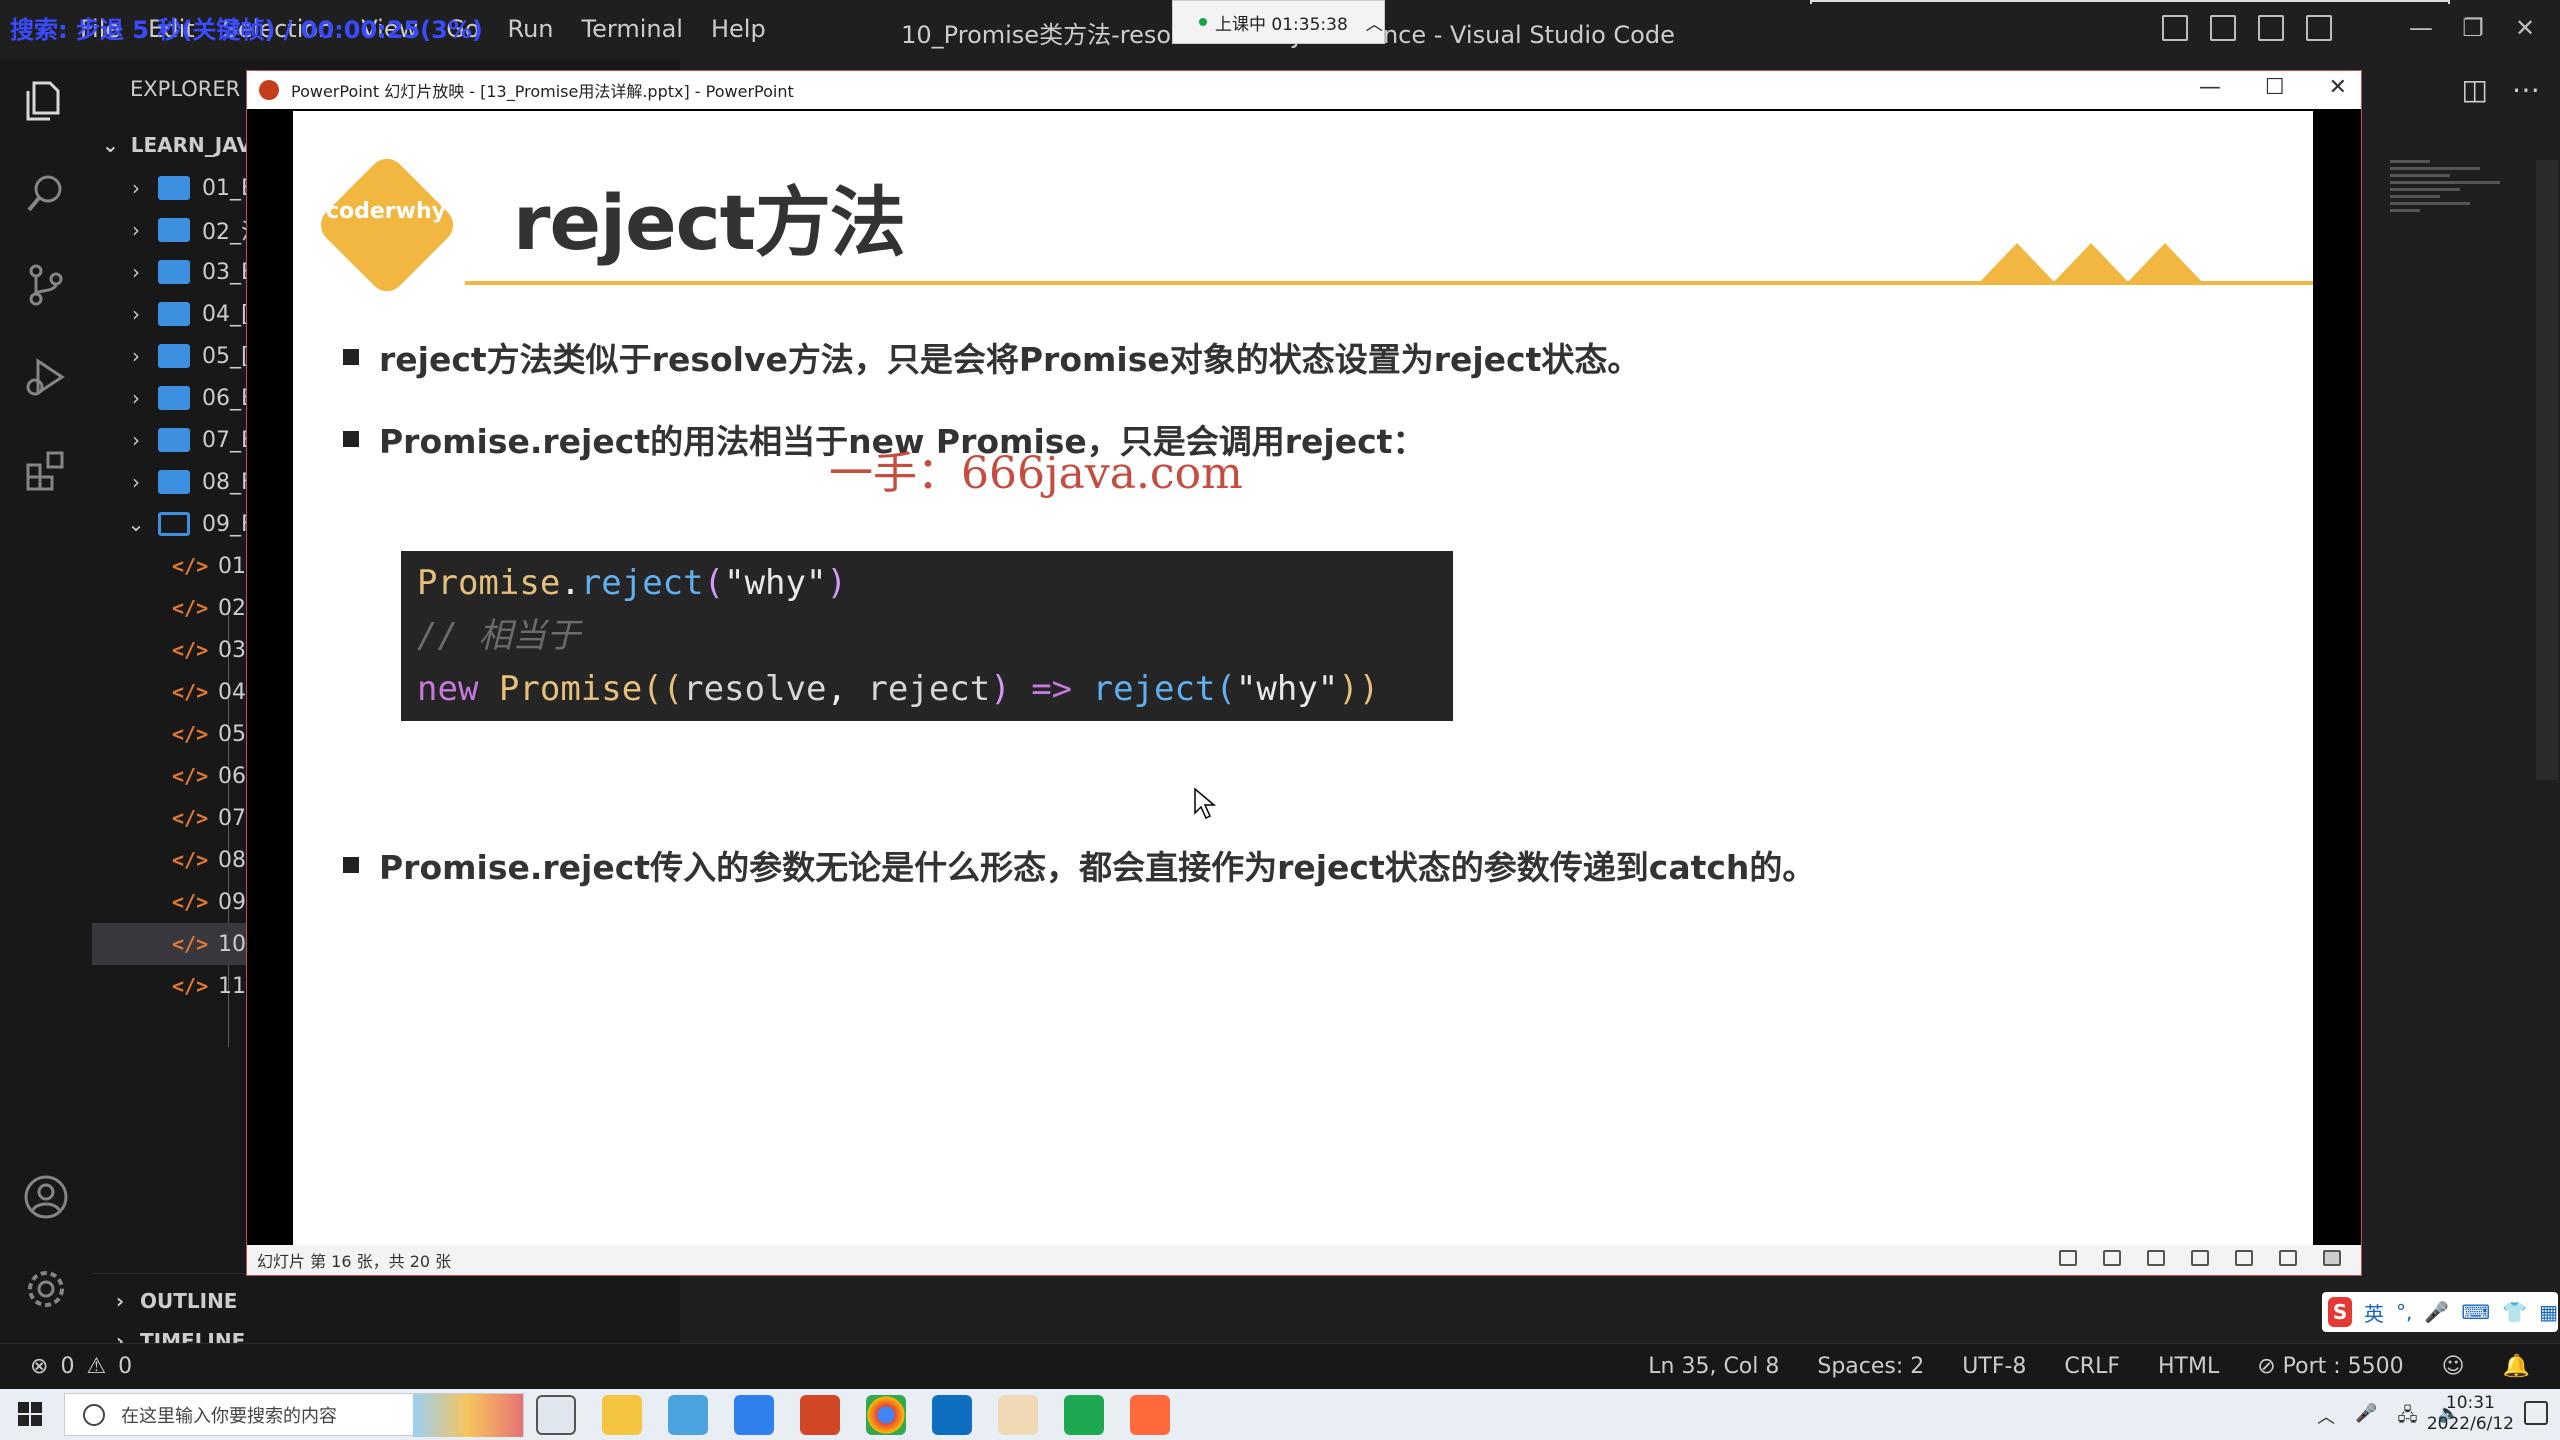  What do you see at coordinates (269, 90) in the screenshot?
I see `powerpoint-logo-icon` at bounding box center [269, 90].